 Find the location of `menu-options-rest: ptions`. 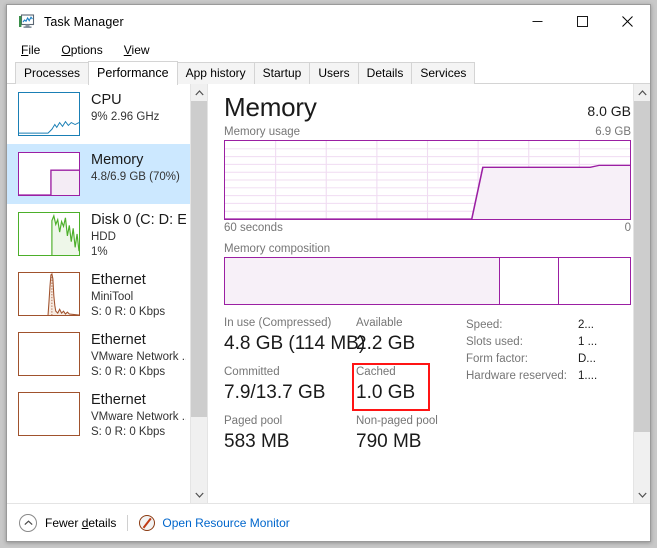

menu-options-rest: ptions is located at coordinates (86, 49).